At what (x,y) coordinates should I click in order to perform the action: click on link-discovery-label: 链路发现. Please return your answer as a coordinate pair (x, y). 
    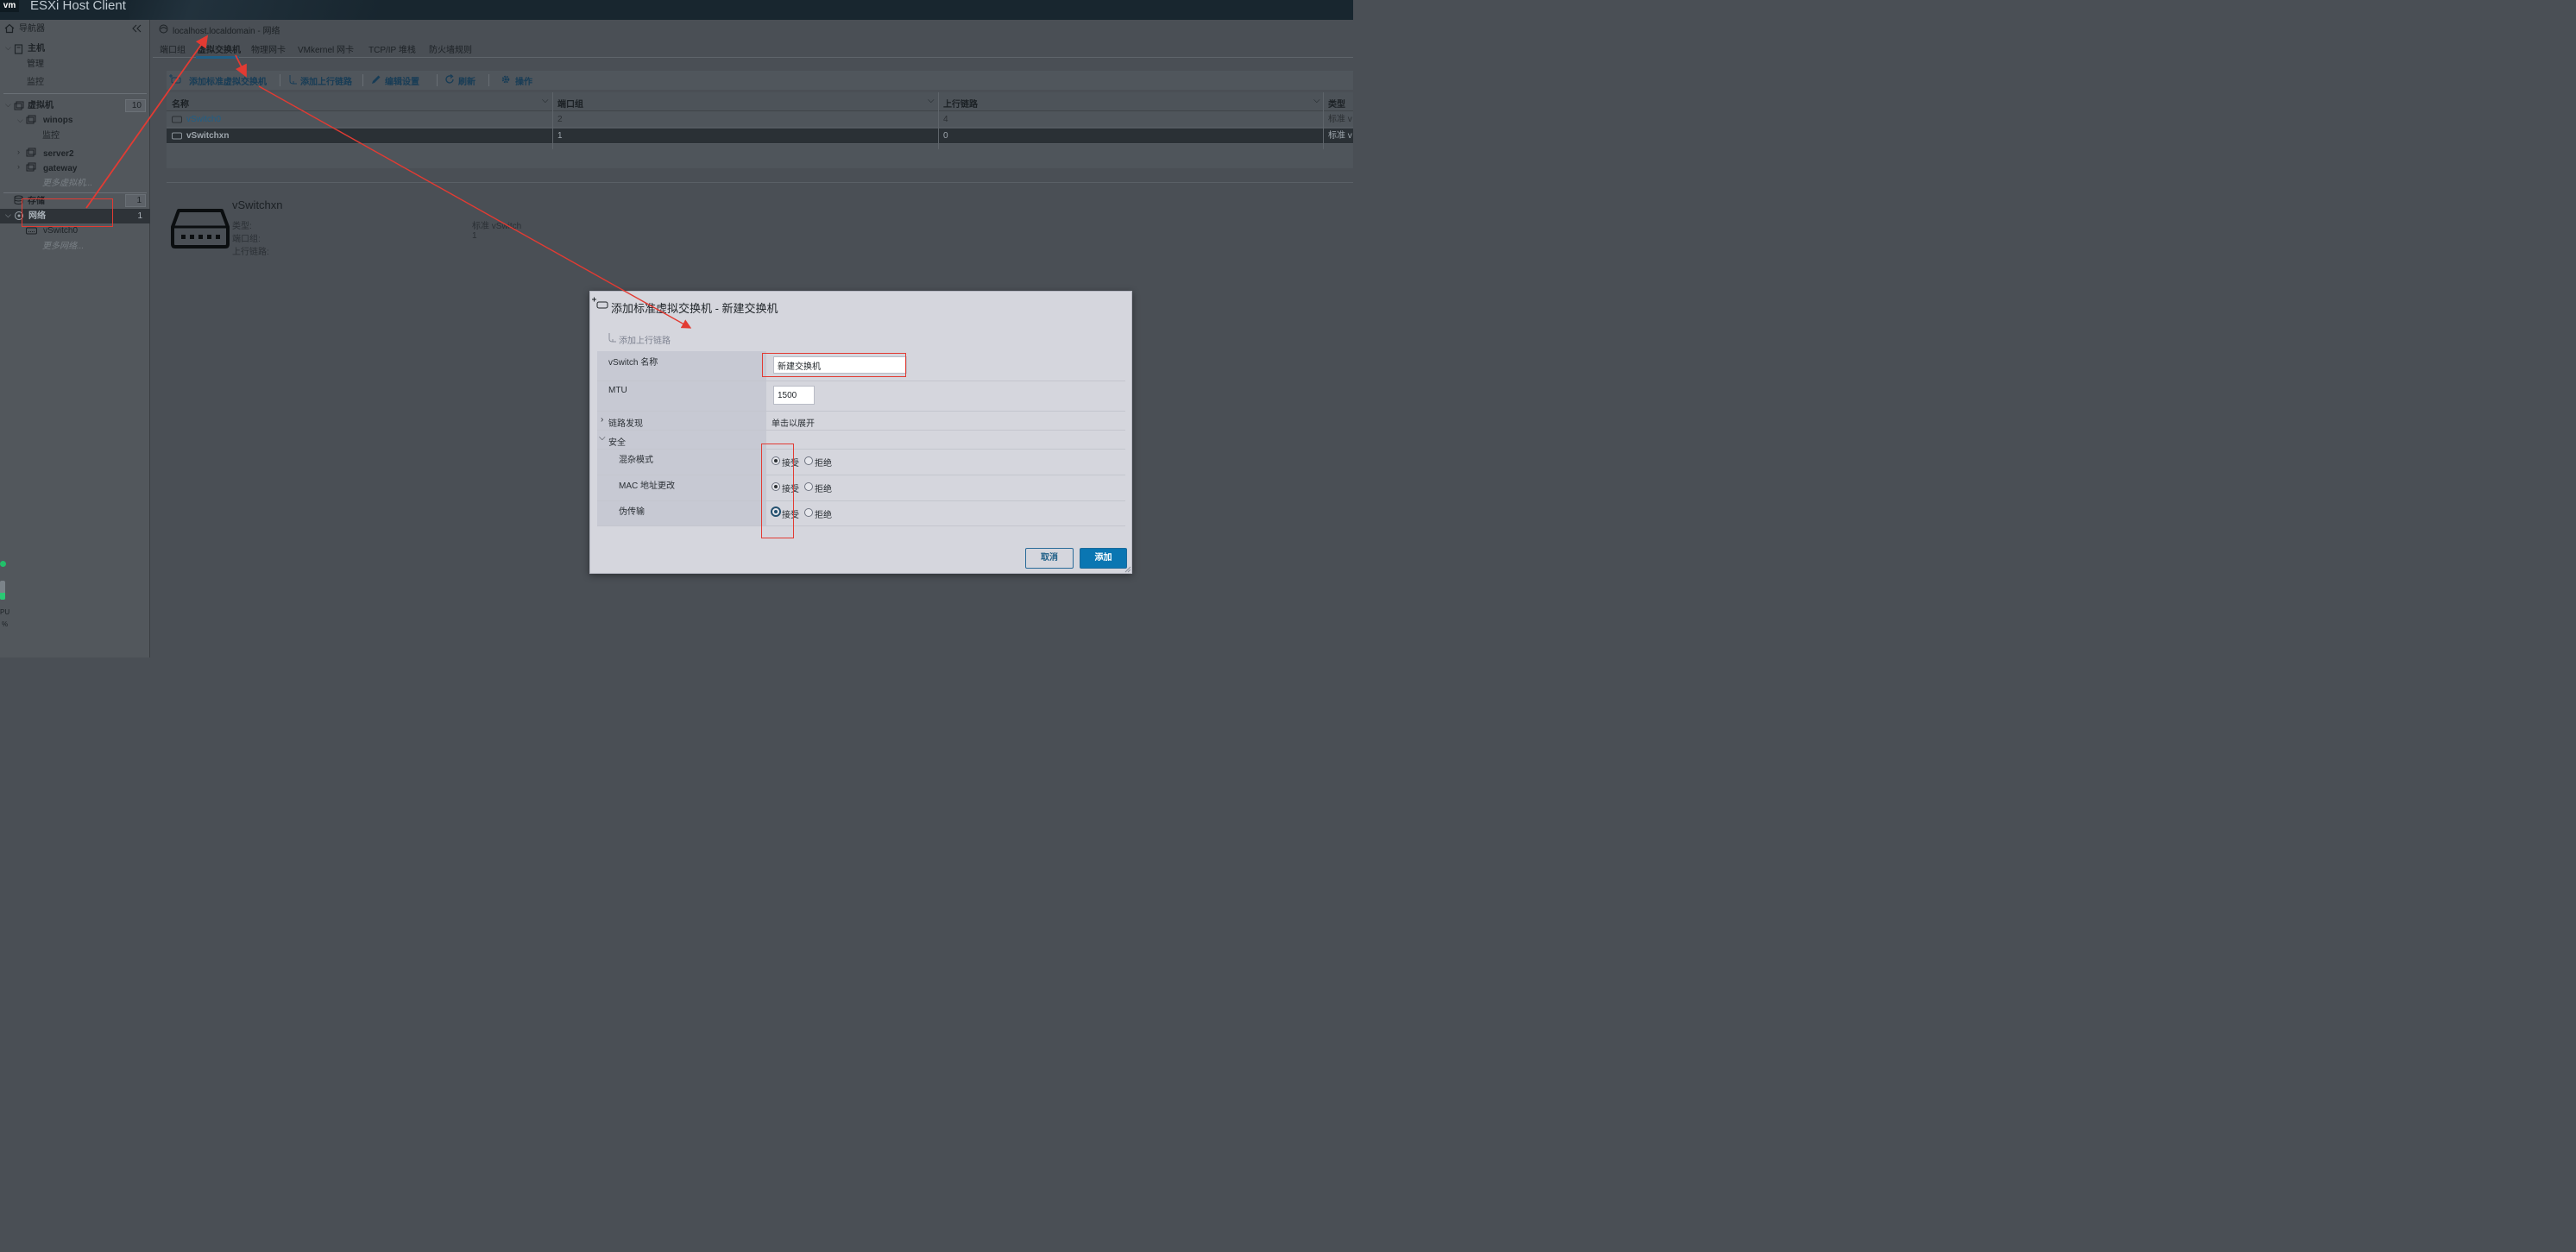
    Looking at the image, I should click on (625, 422).